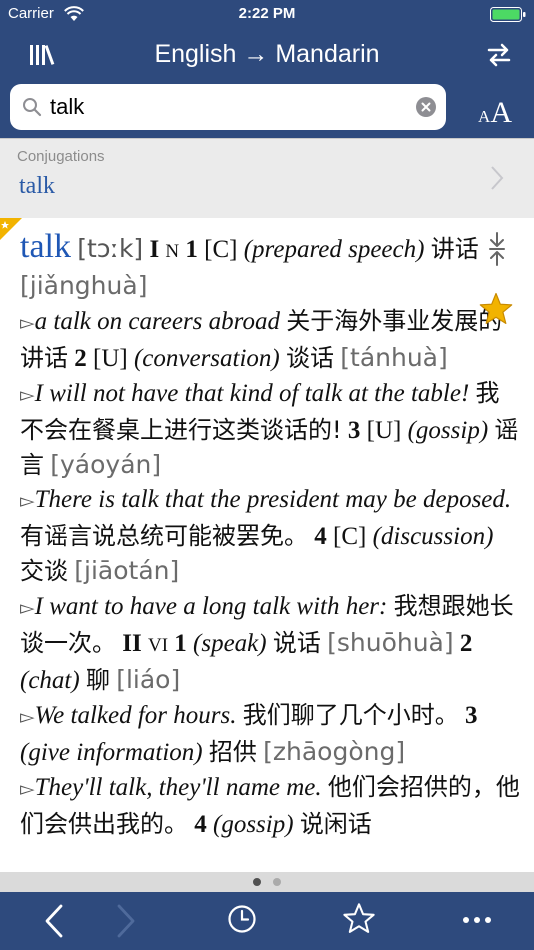 Image resolution: width=534 pixels, height=950 pixels. What do you see at coordinates (148, 679) in the screenshot?
I see `pinyin: [liáo]` at bounding box center [148, 679].